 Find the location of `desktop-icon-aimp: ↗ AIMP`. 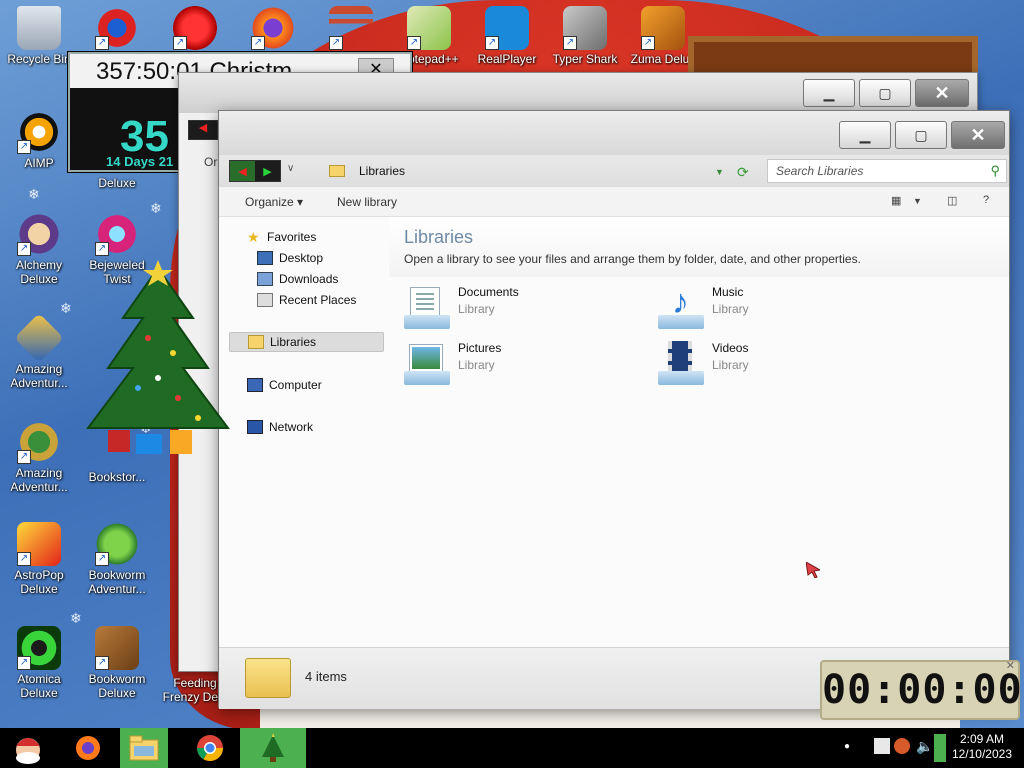

desktop-icon-aimp: ↗ AIMP is located at coordinates (39, 140).